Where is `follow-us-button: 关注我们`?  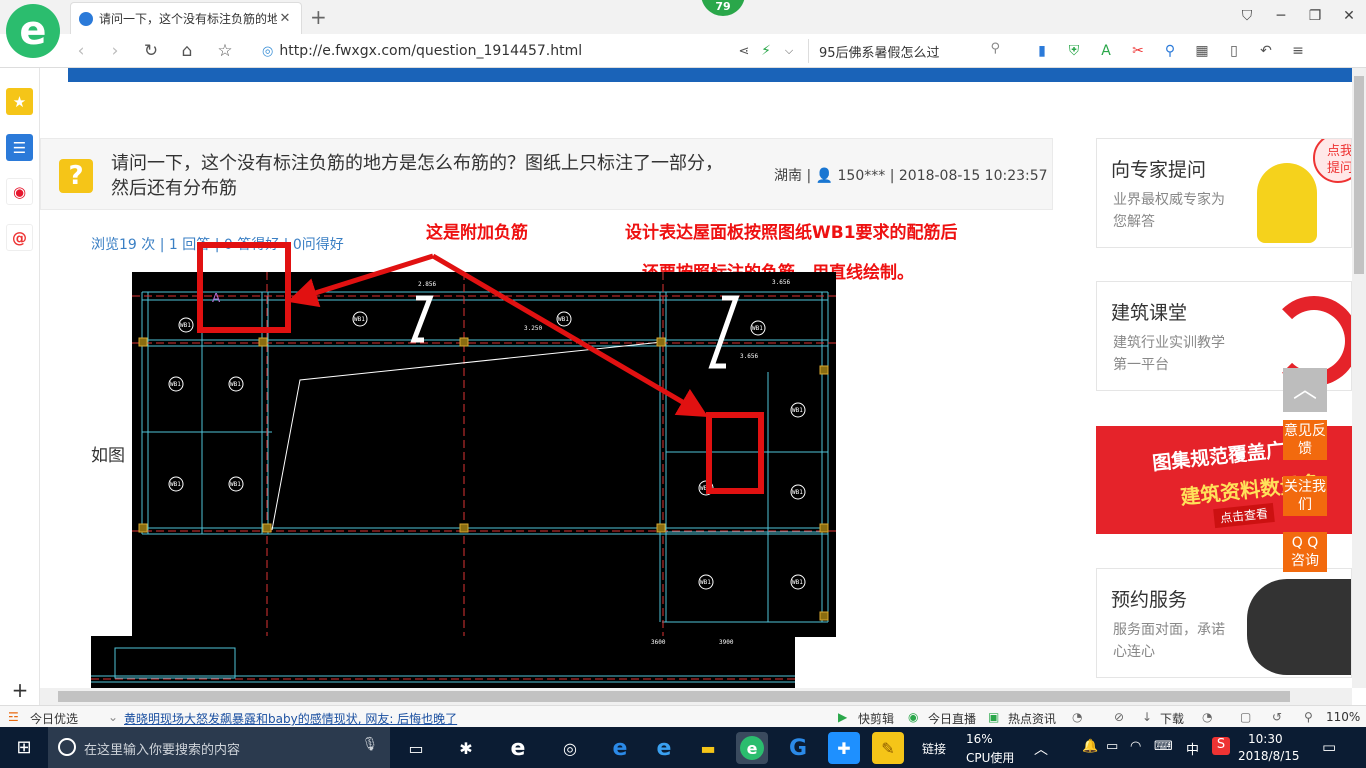 follow-us-button: 关注我们 is located at coordinates (1305, 496).